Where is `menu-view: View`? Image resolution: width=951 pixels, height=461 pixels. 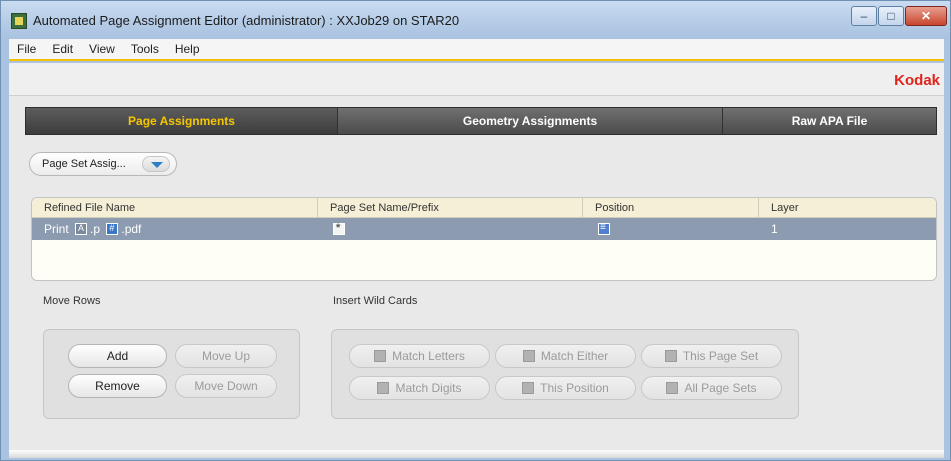 menu-view: View is located at coordinates (102, 49).